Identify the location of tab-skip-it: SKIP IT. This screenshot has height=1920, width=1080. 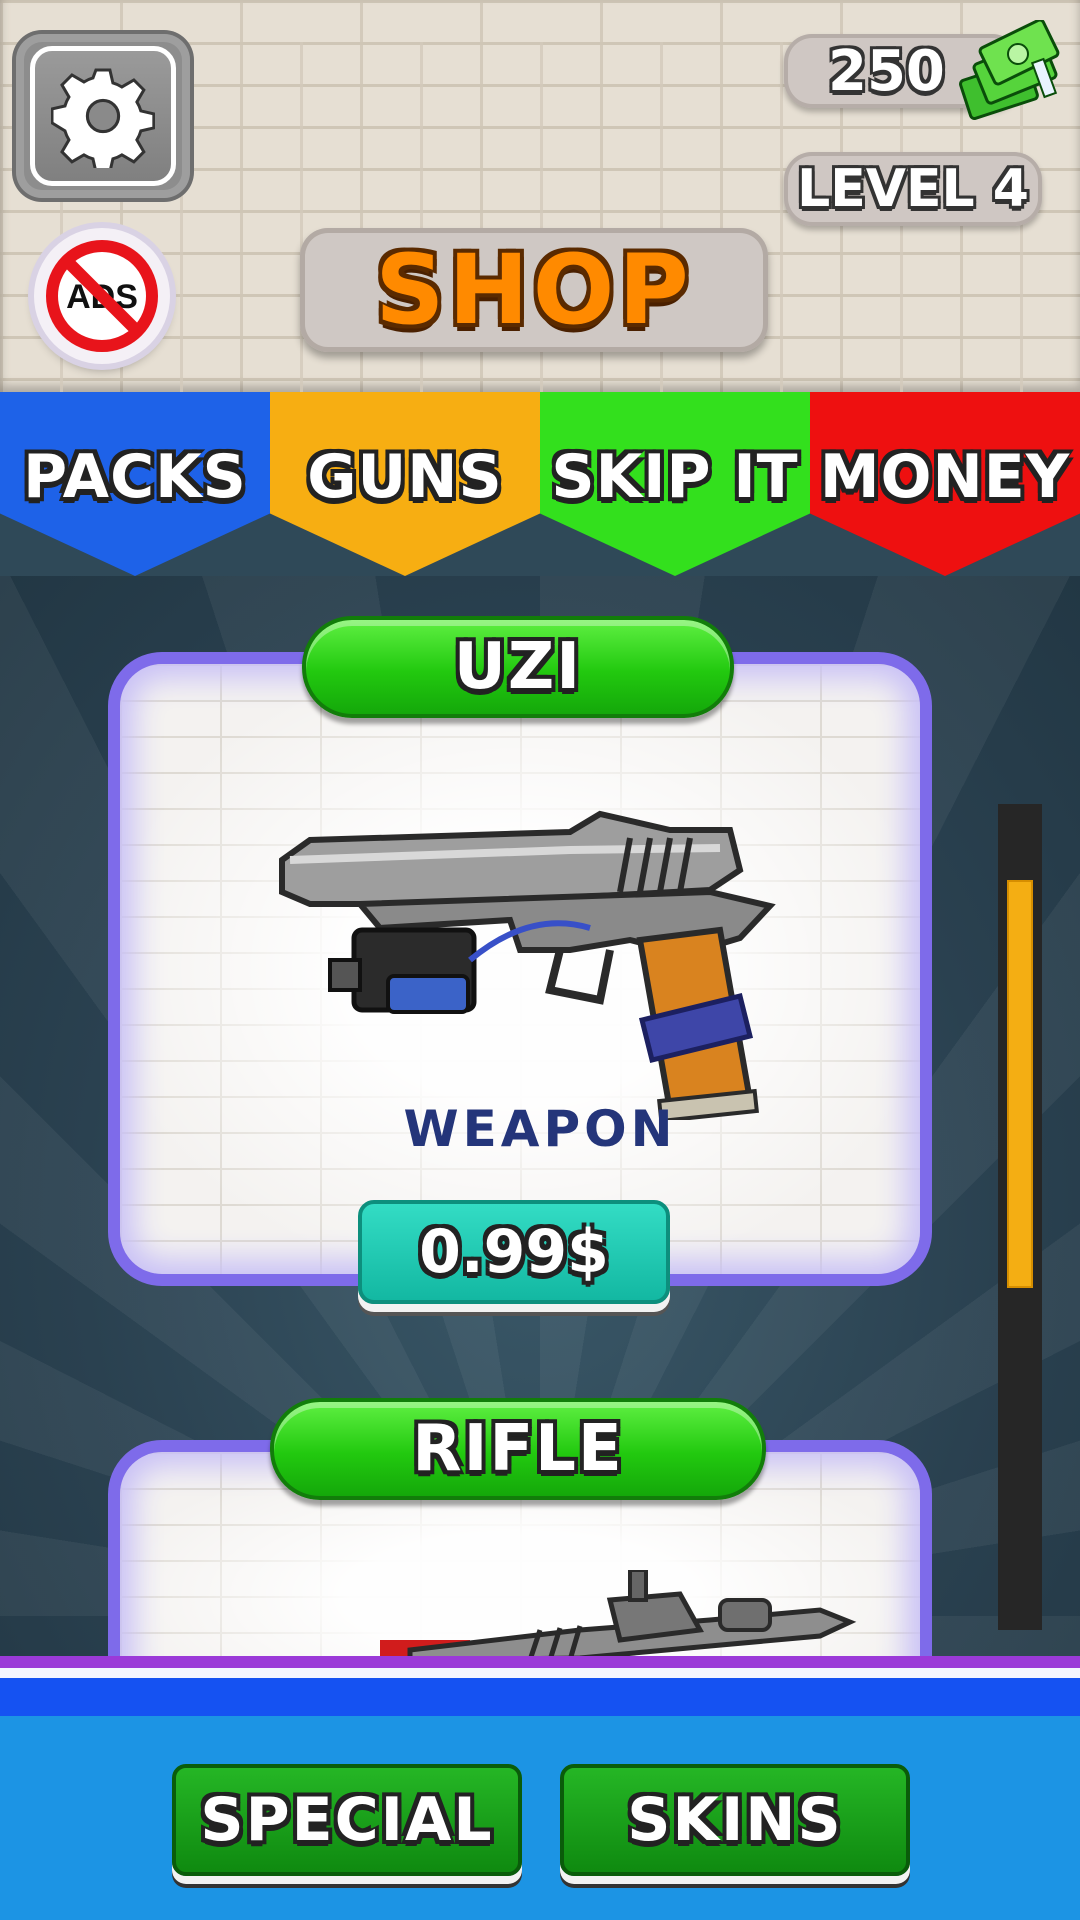
(675, 484).